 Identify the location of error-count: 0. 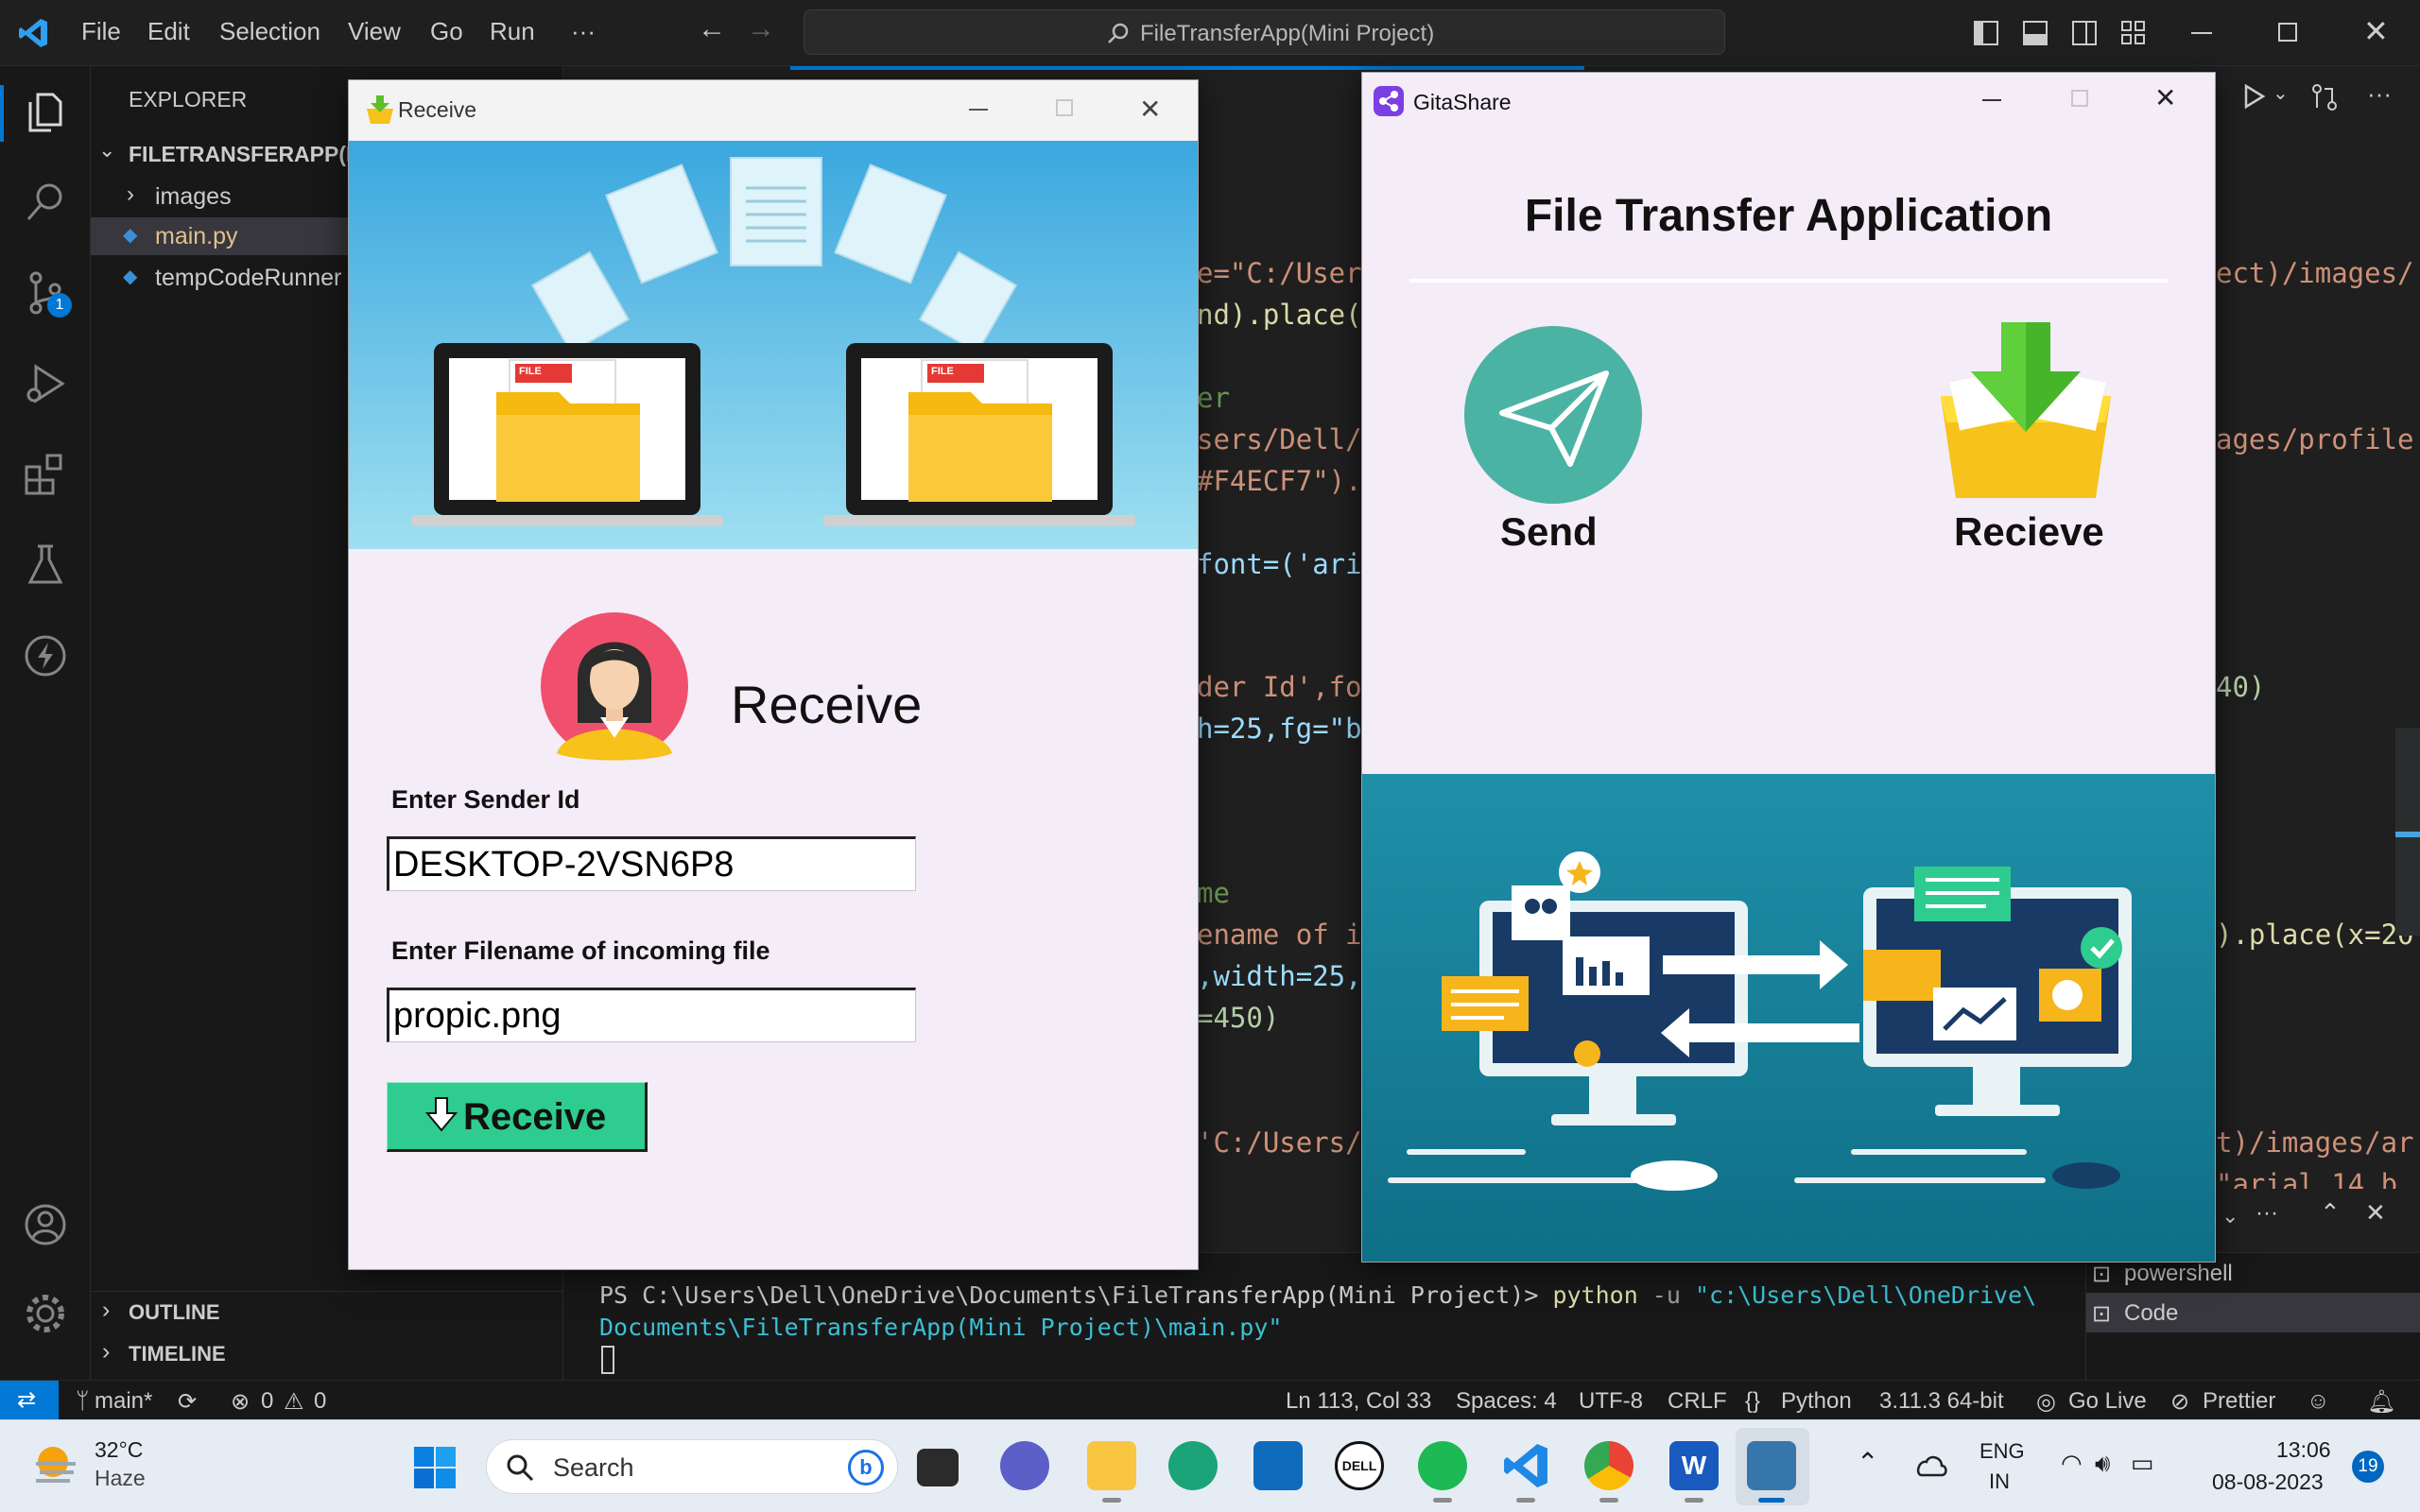
(267, 1401).